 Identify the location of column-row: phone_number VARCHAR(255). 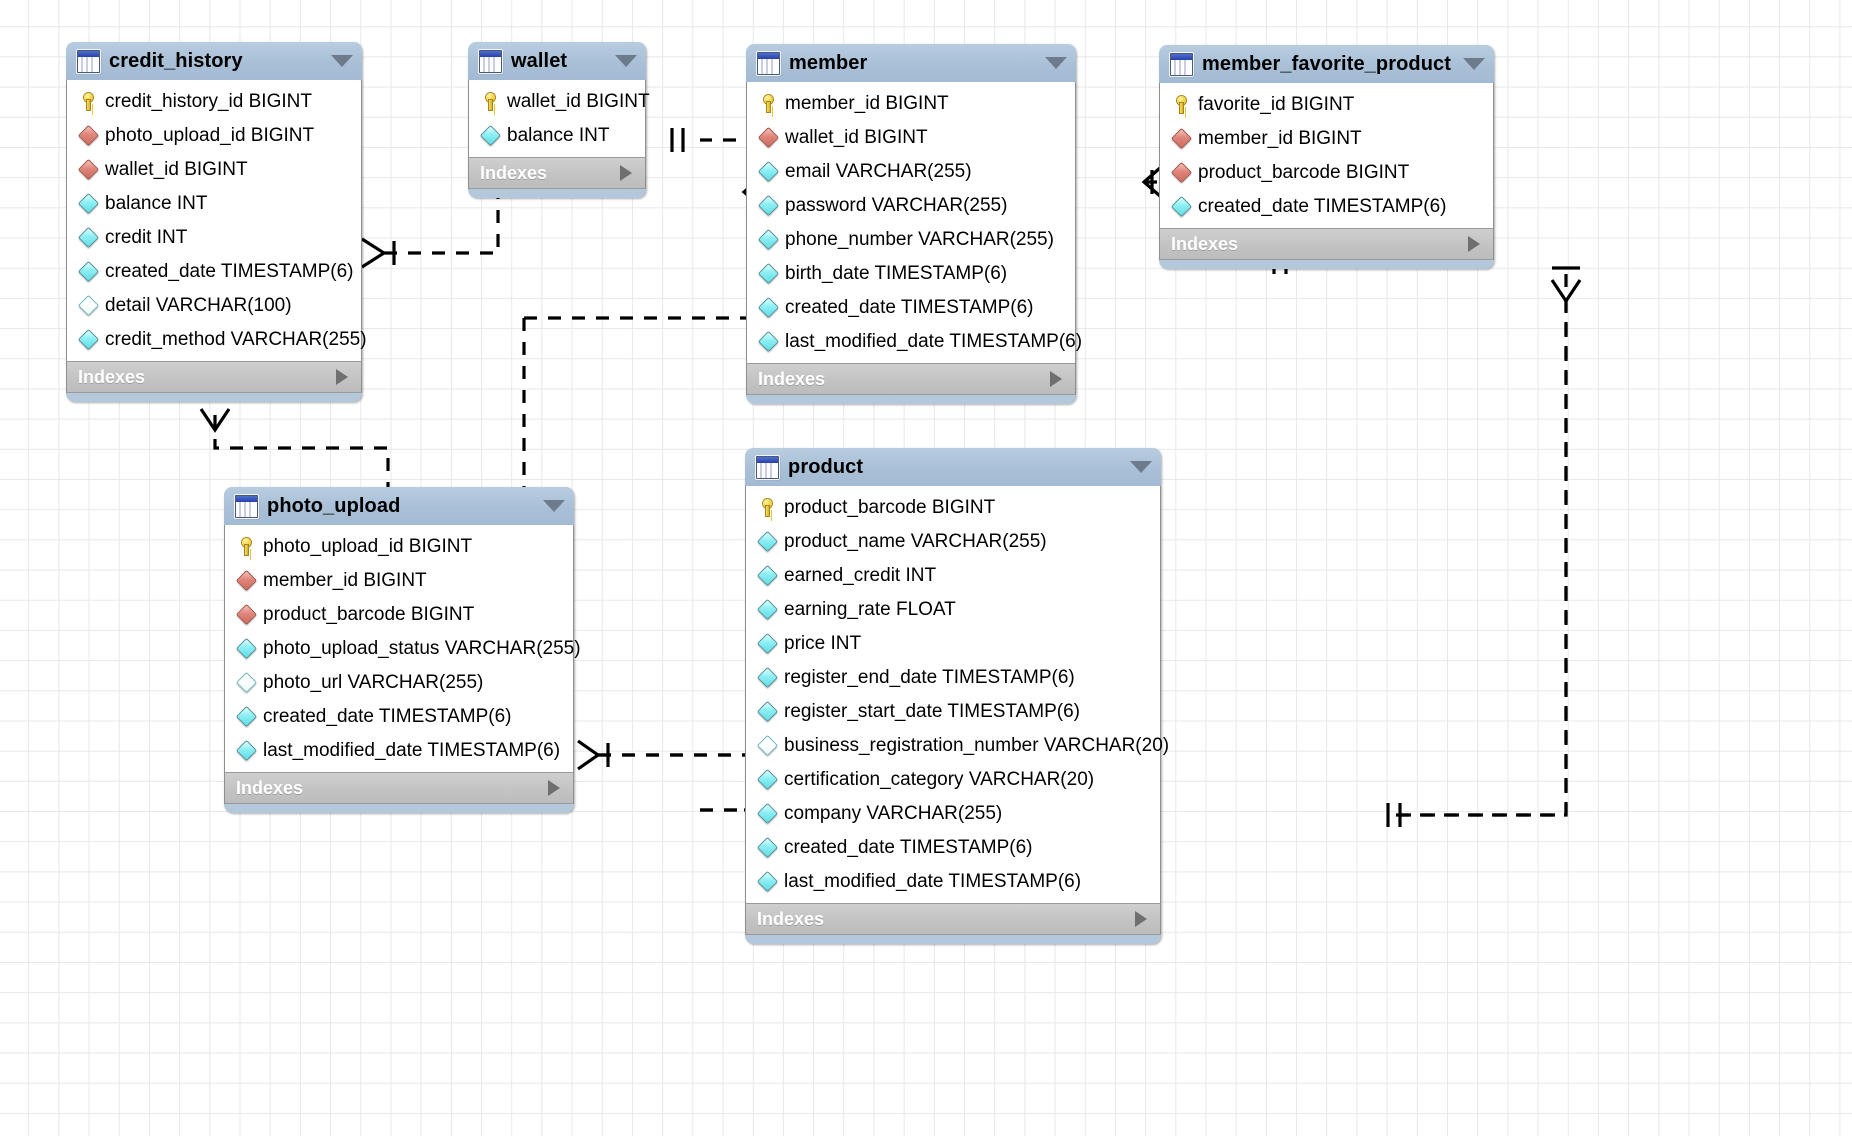
(911, 239).